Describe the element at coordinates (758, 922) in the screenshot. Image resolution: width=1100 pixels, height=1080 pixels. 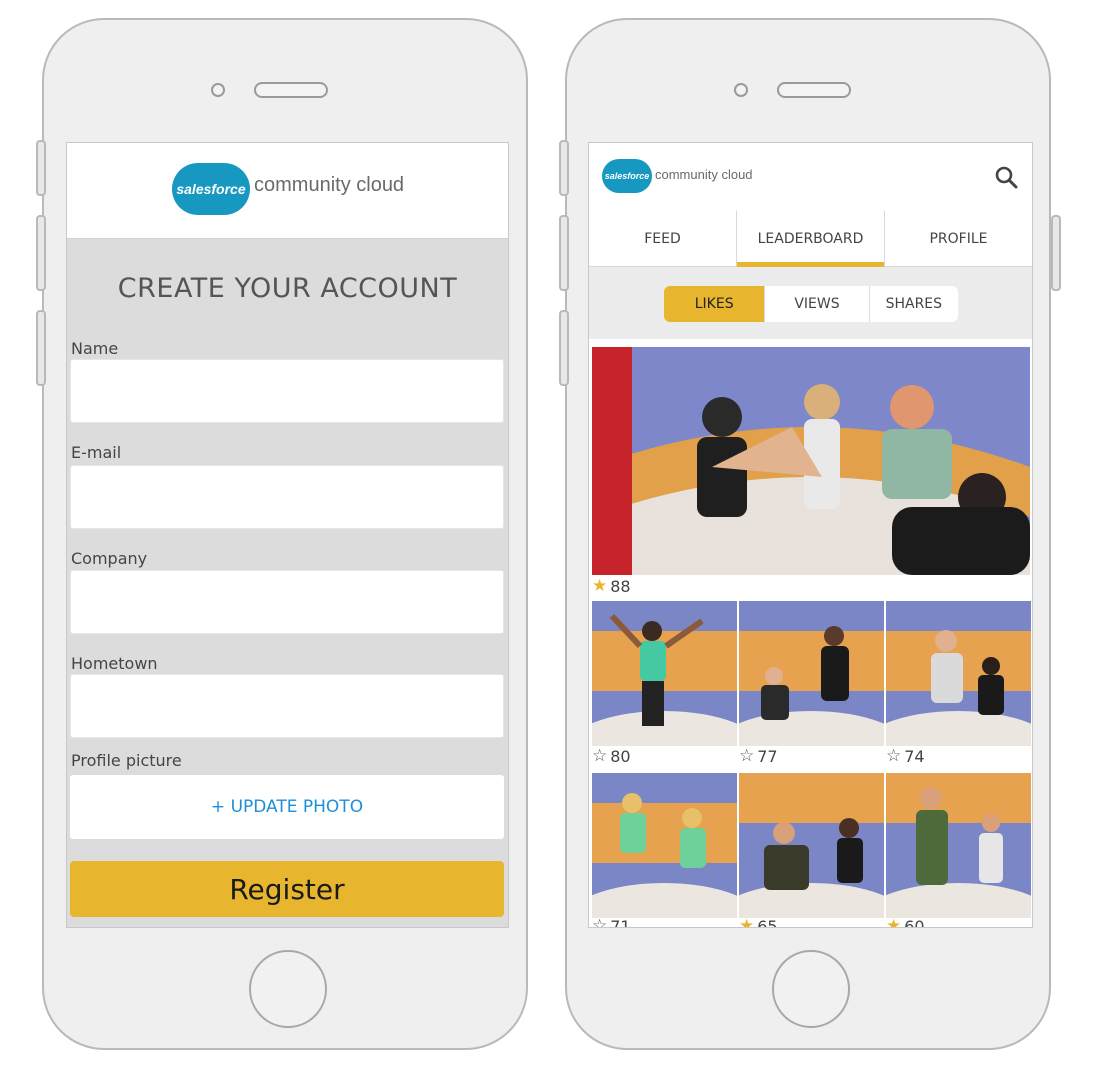
I see `like-count: ★ 65` at that location.